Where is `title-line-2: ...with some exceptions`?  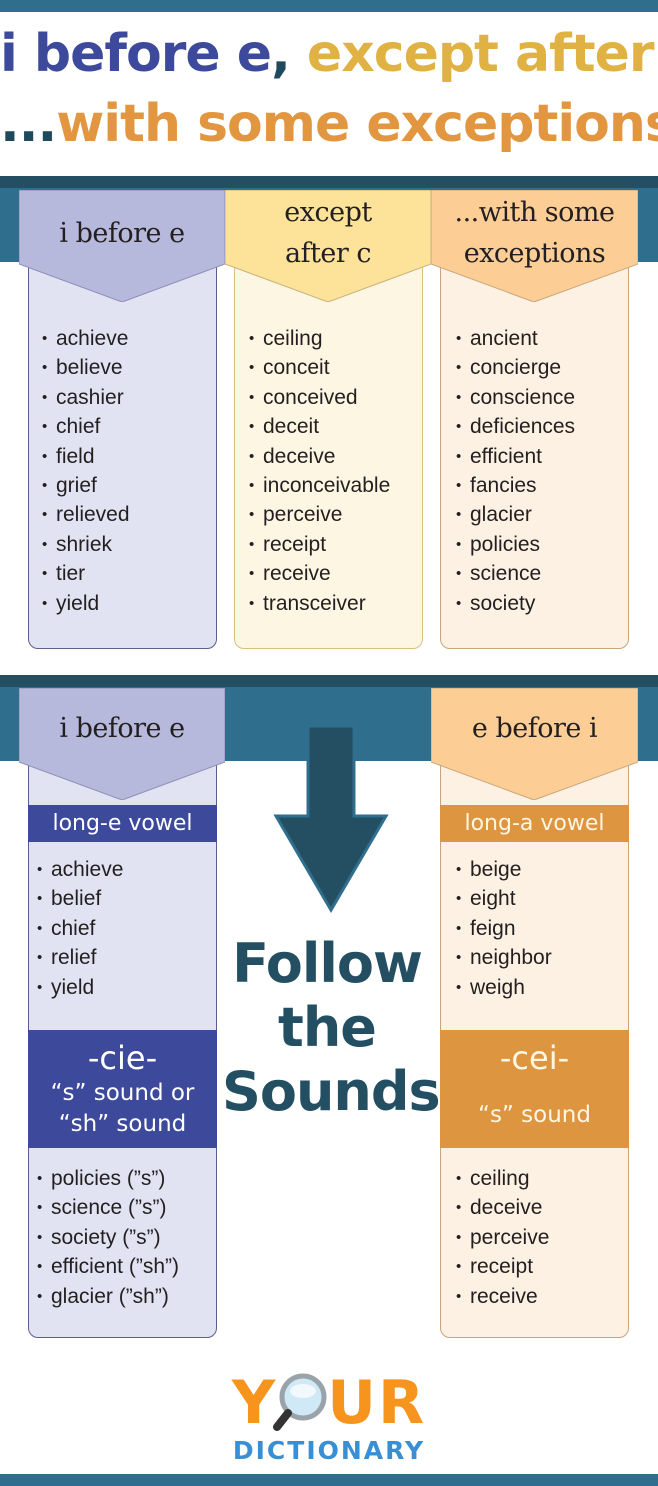
title-line-2: ...with some exceptions is located at coordinates (329, 124).